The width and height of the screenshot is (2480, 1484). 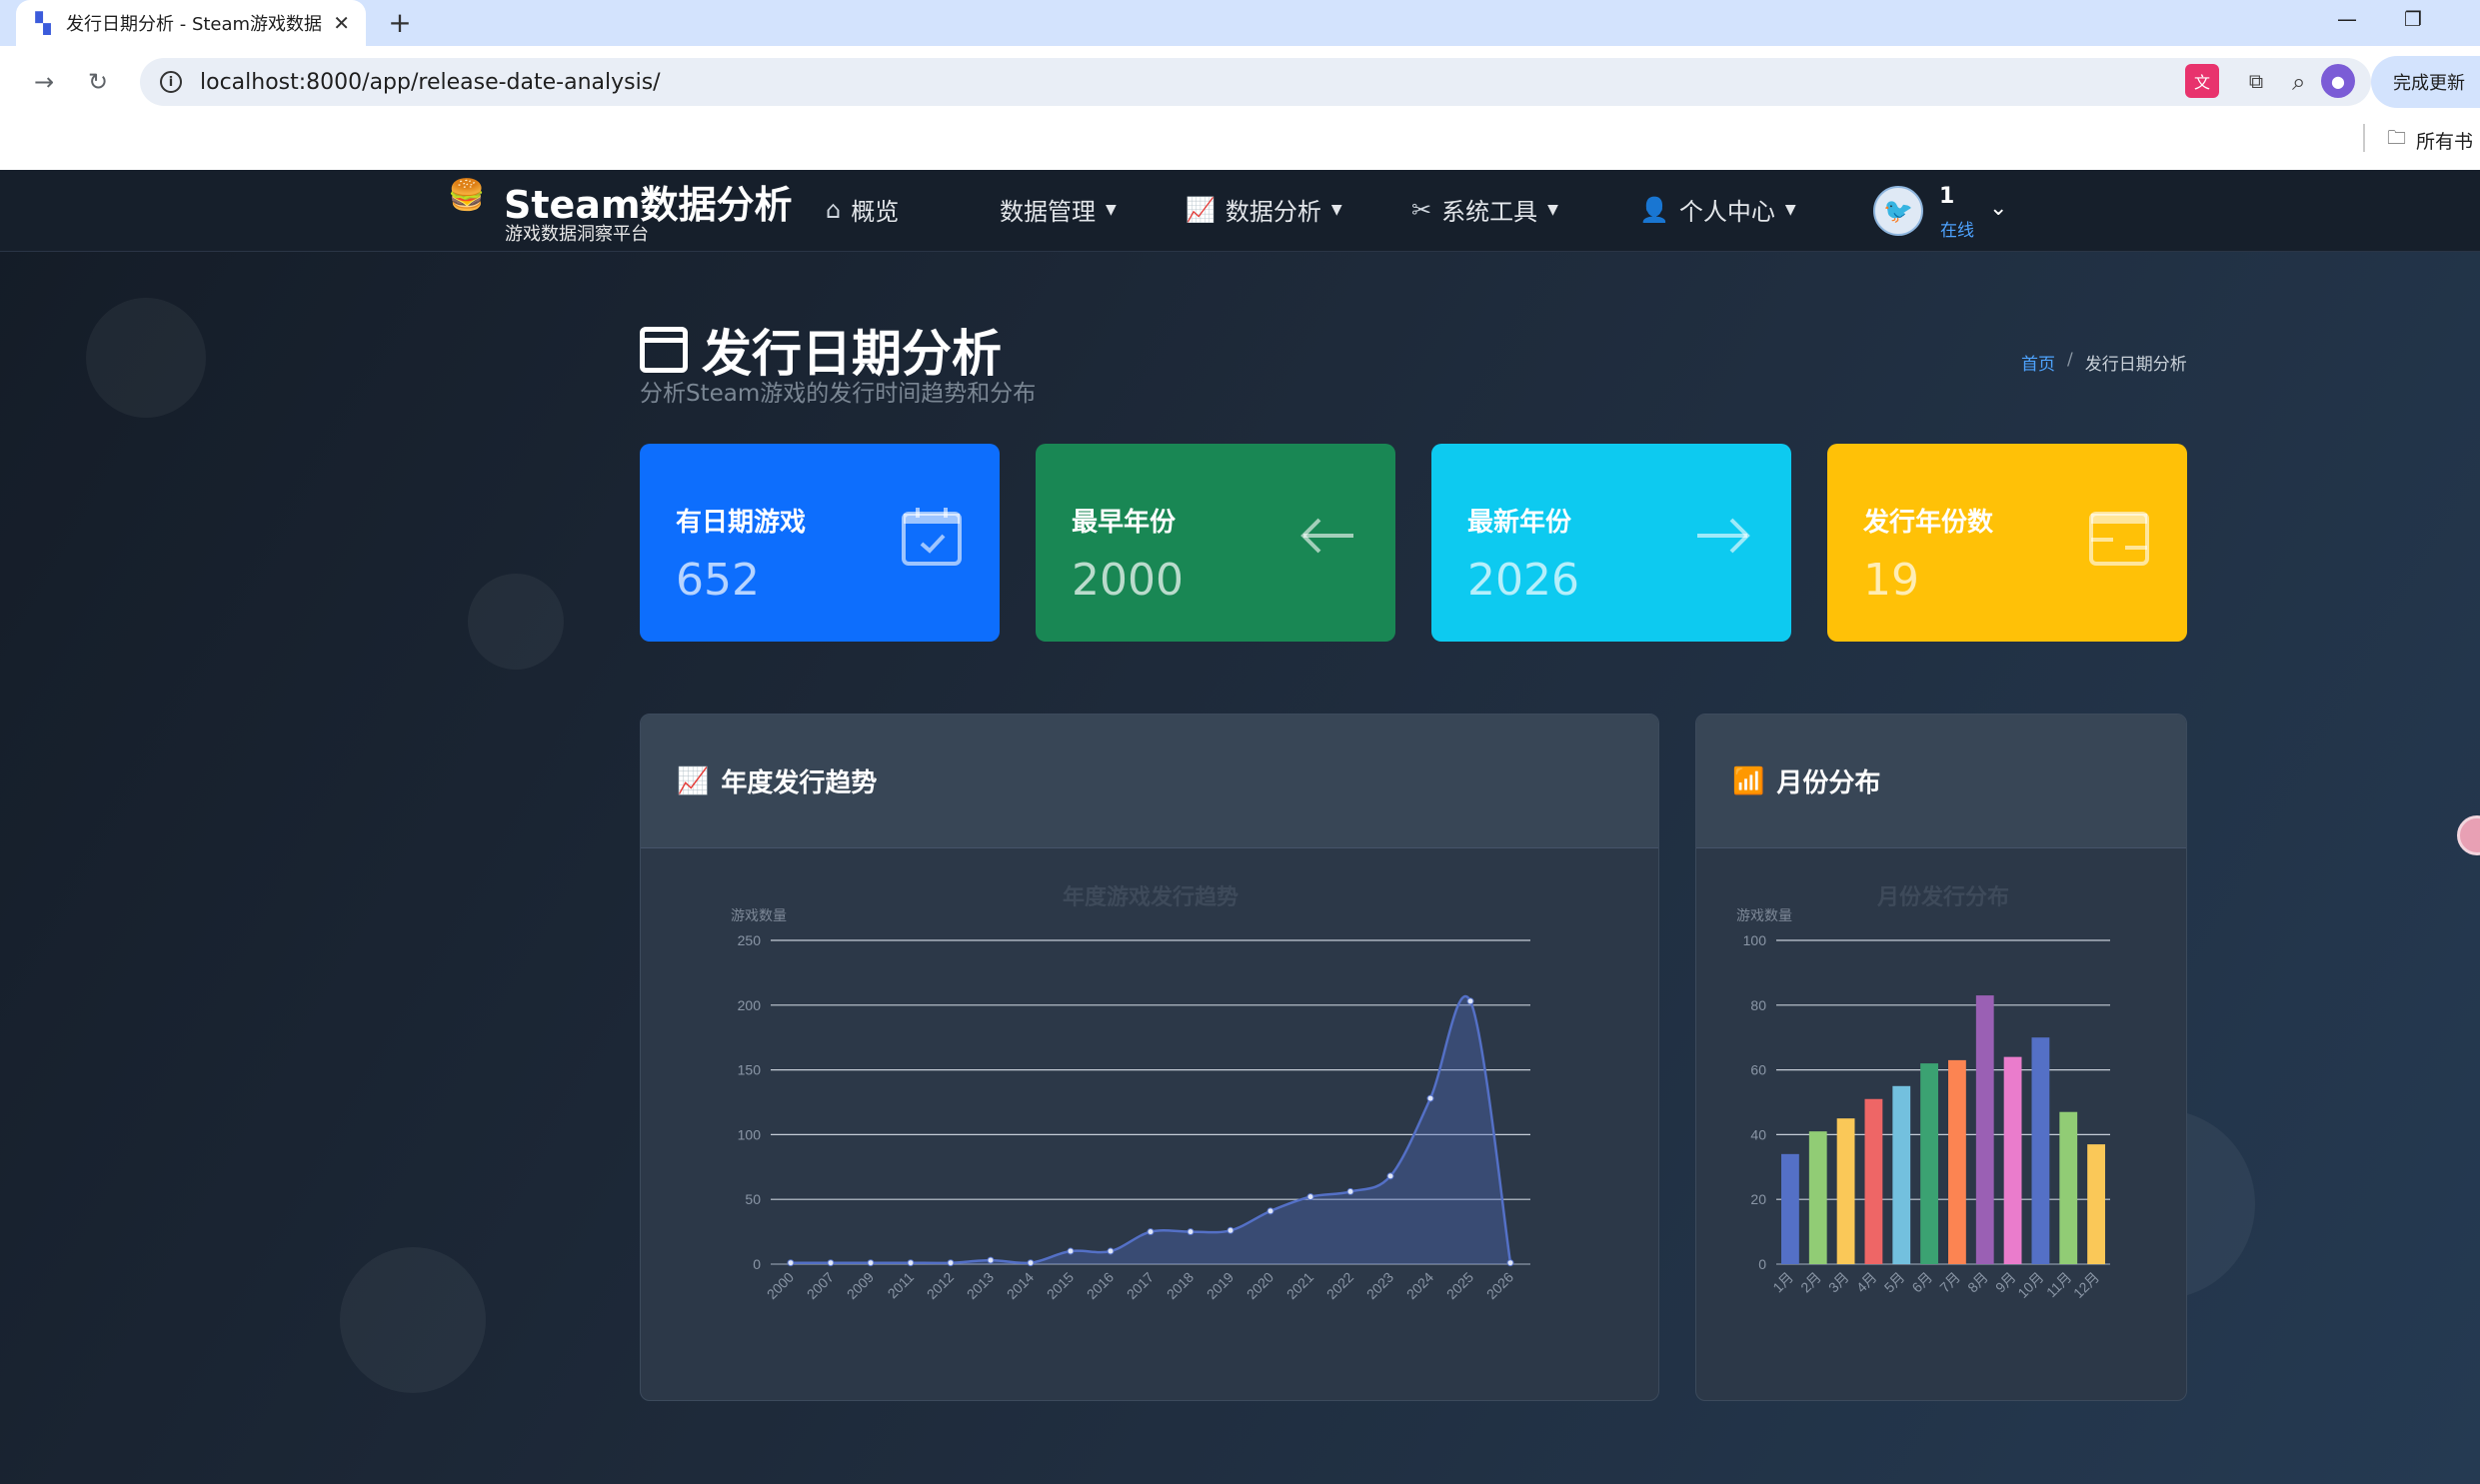 I want to click on x-tick-label: 2024, so click(x=1419, y=1285).